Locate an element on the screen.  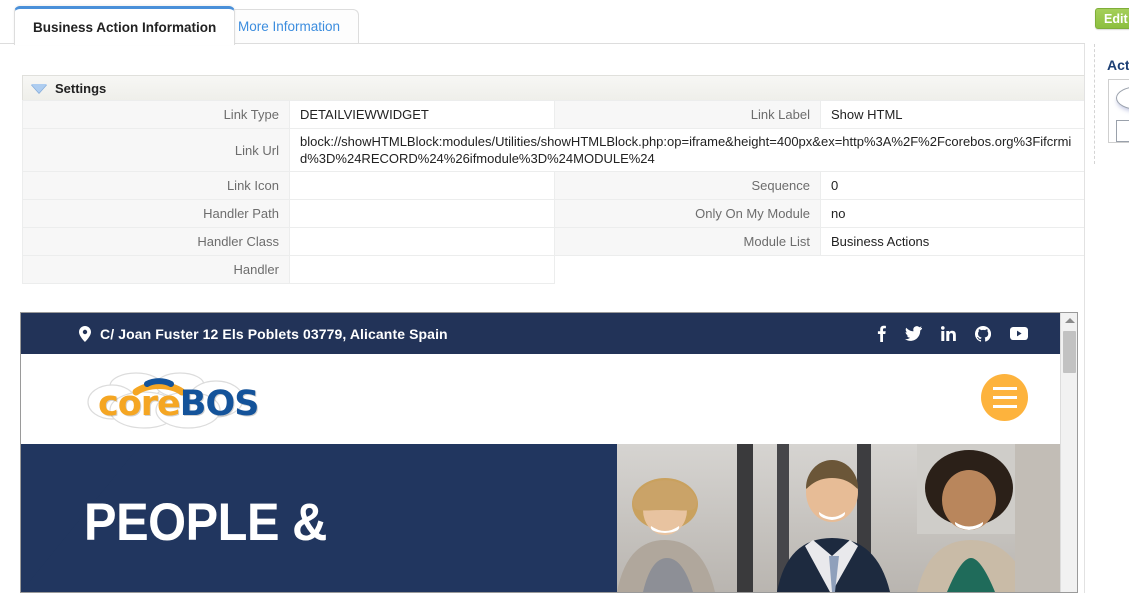
field-label-handler-class: Handler Class is located at coordinates (156, 241).